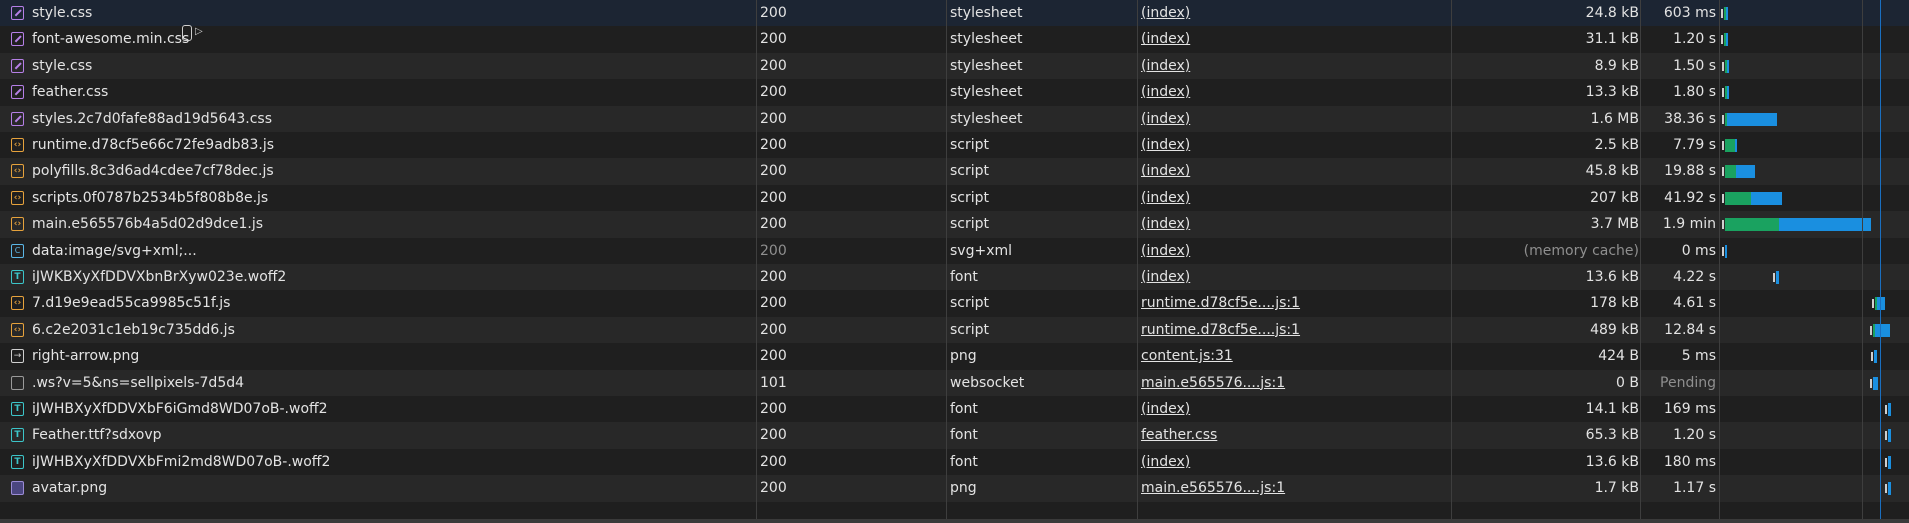 Image resolution: width=1909 pixels, height=523 pixels. I want to click on request-name: 6.c2e2031c1eb19c735dd6.js, so click(133, 330).